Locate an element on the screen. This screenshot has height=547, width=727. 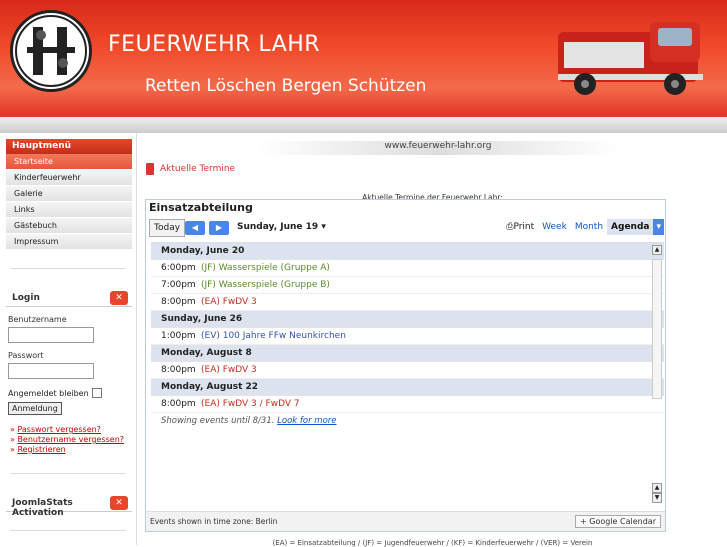
agenda-scrollbar: ▲ is located at coordinates (657, 360).